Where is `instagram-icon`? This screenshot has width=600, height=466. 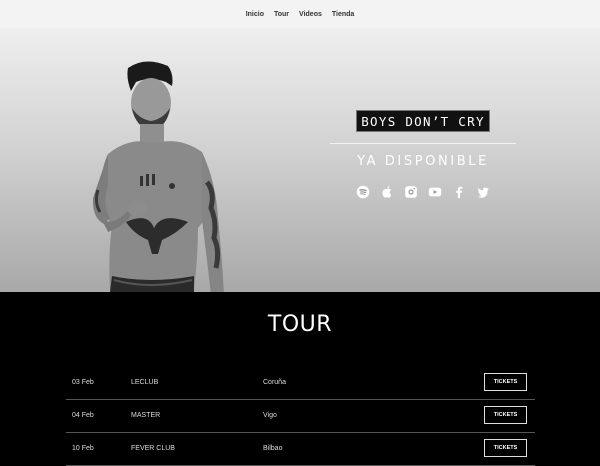
instagram-icon is located at coordinates (411, 192).